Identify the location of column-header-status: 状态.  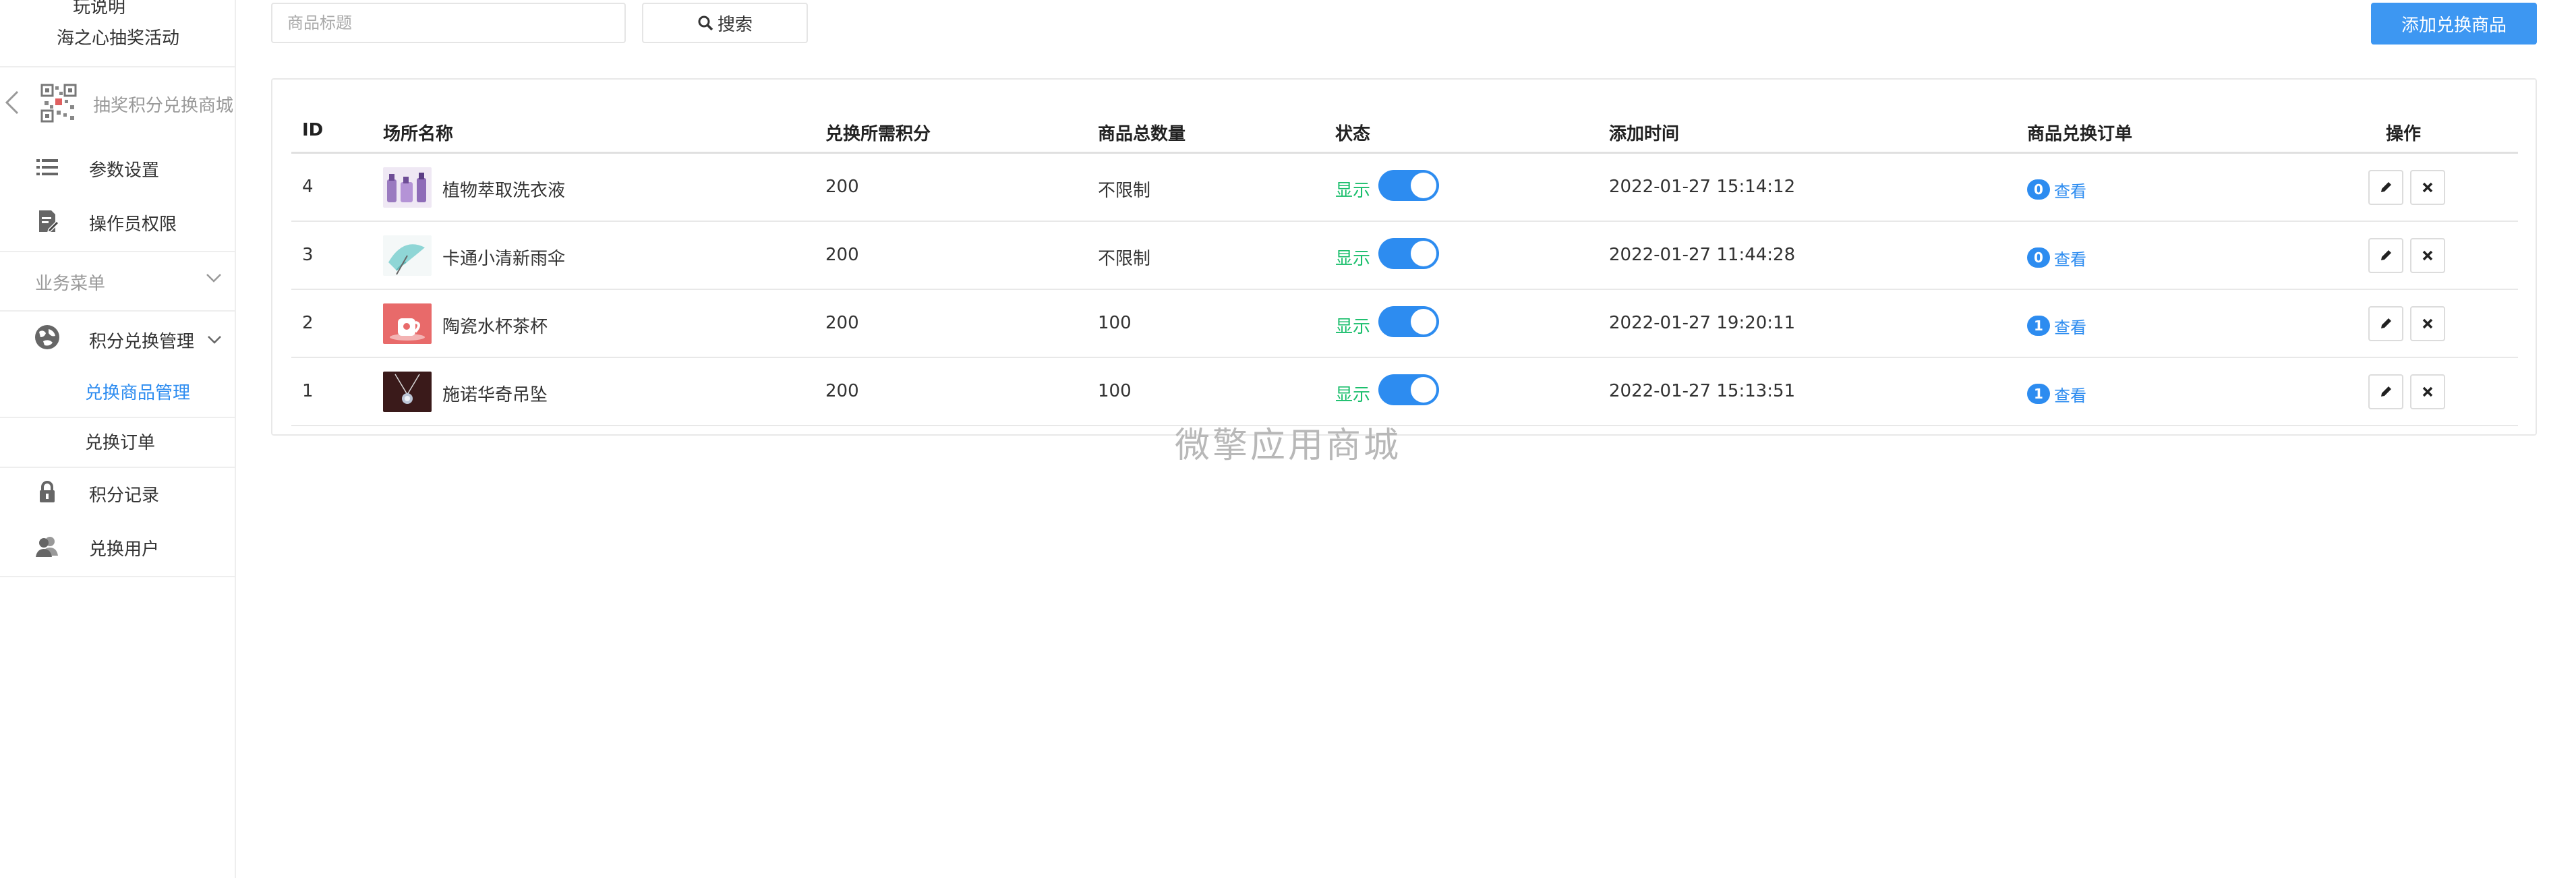
(1353, 134).